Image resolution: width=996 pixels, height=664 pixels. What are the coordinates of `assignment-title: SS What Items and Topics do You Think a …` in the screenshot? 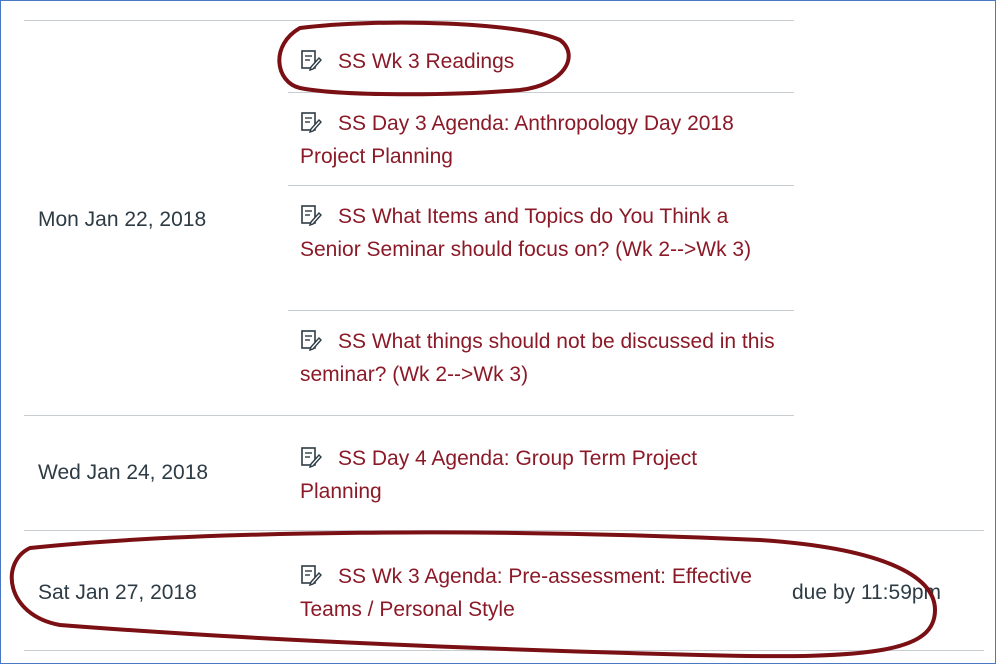 It's located at (525, 233).